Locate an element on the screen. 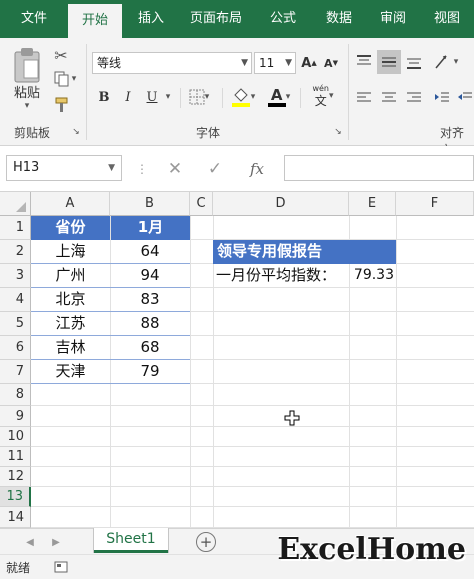 The width and height of the screenshot is (474, 579). phonetic-button: wén 文 ▾ is located at coordinates (323, 96).